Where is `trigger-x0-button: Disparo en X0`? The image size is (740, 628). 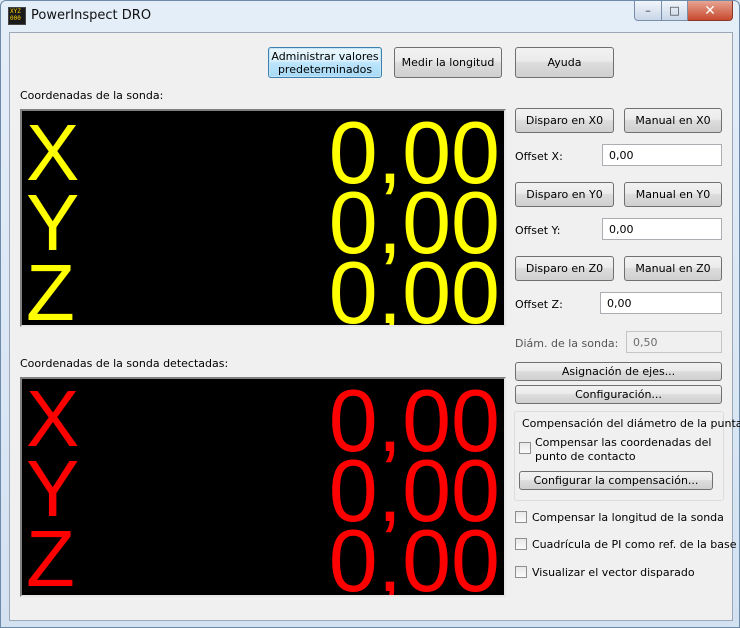
trigger-x0-button: Disparo en X0 is located at coordinates (564, 120).